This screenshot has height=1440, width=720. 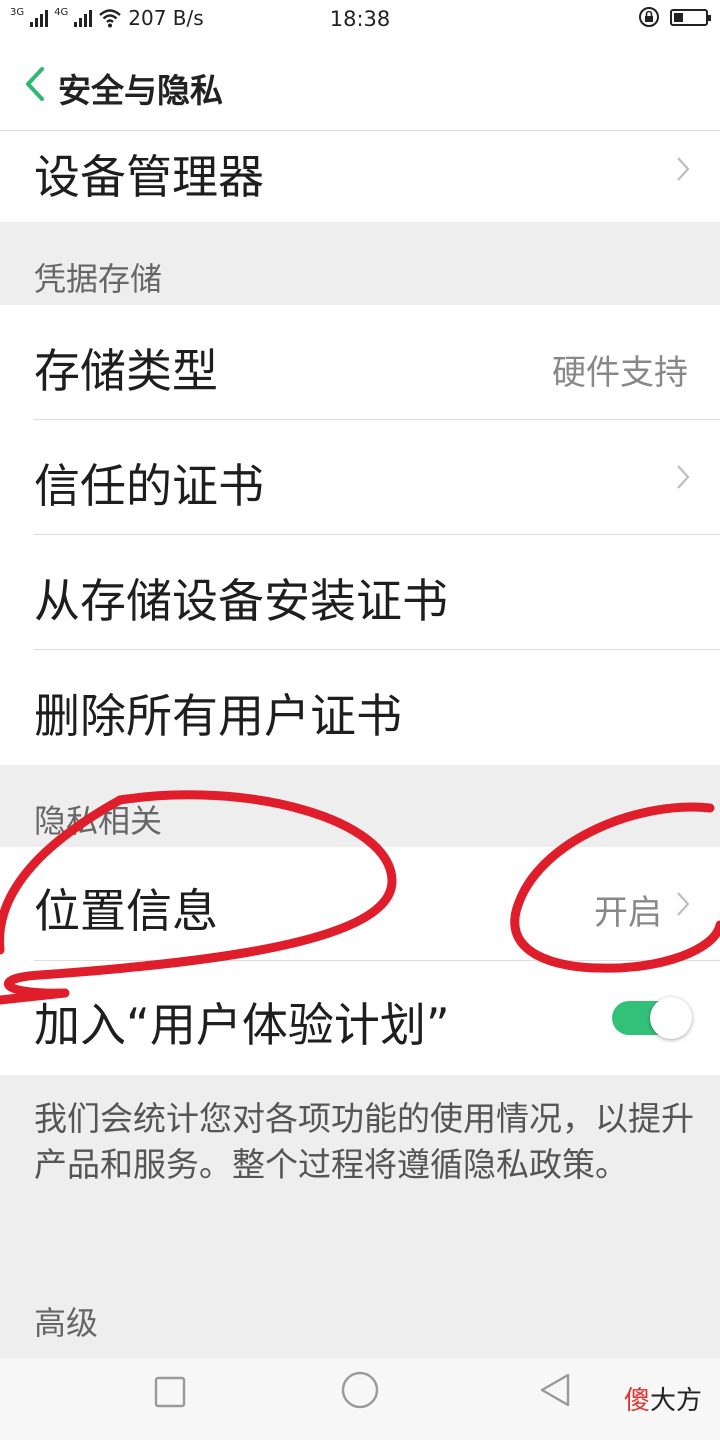 I want to click on row-label: 从存储设备安装证书, so click(x=241, y=601).